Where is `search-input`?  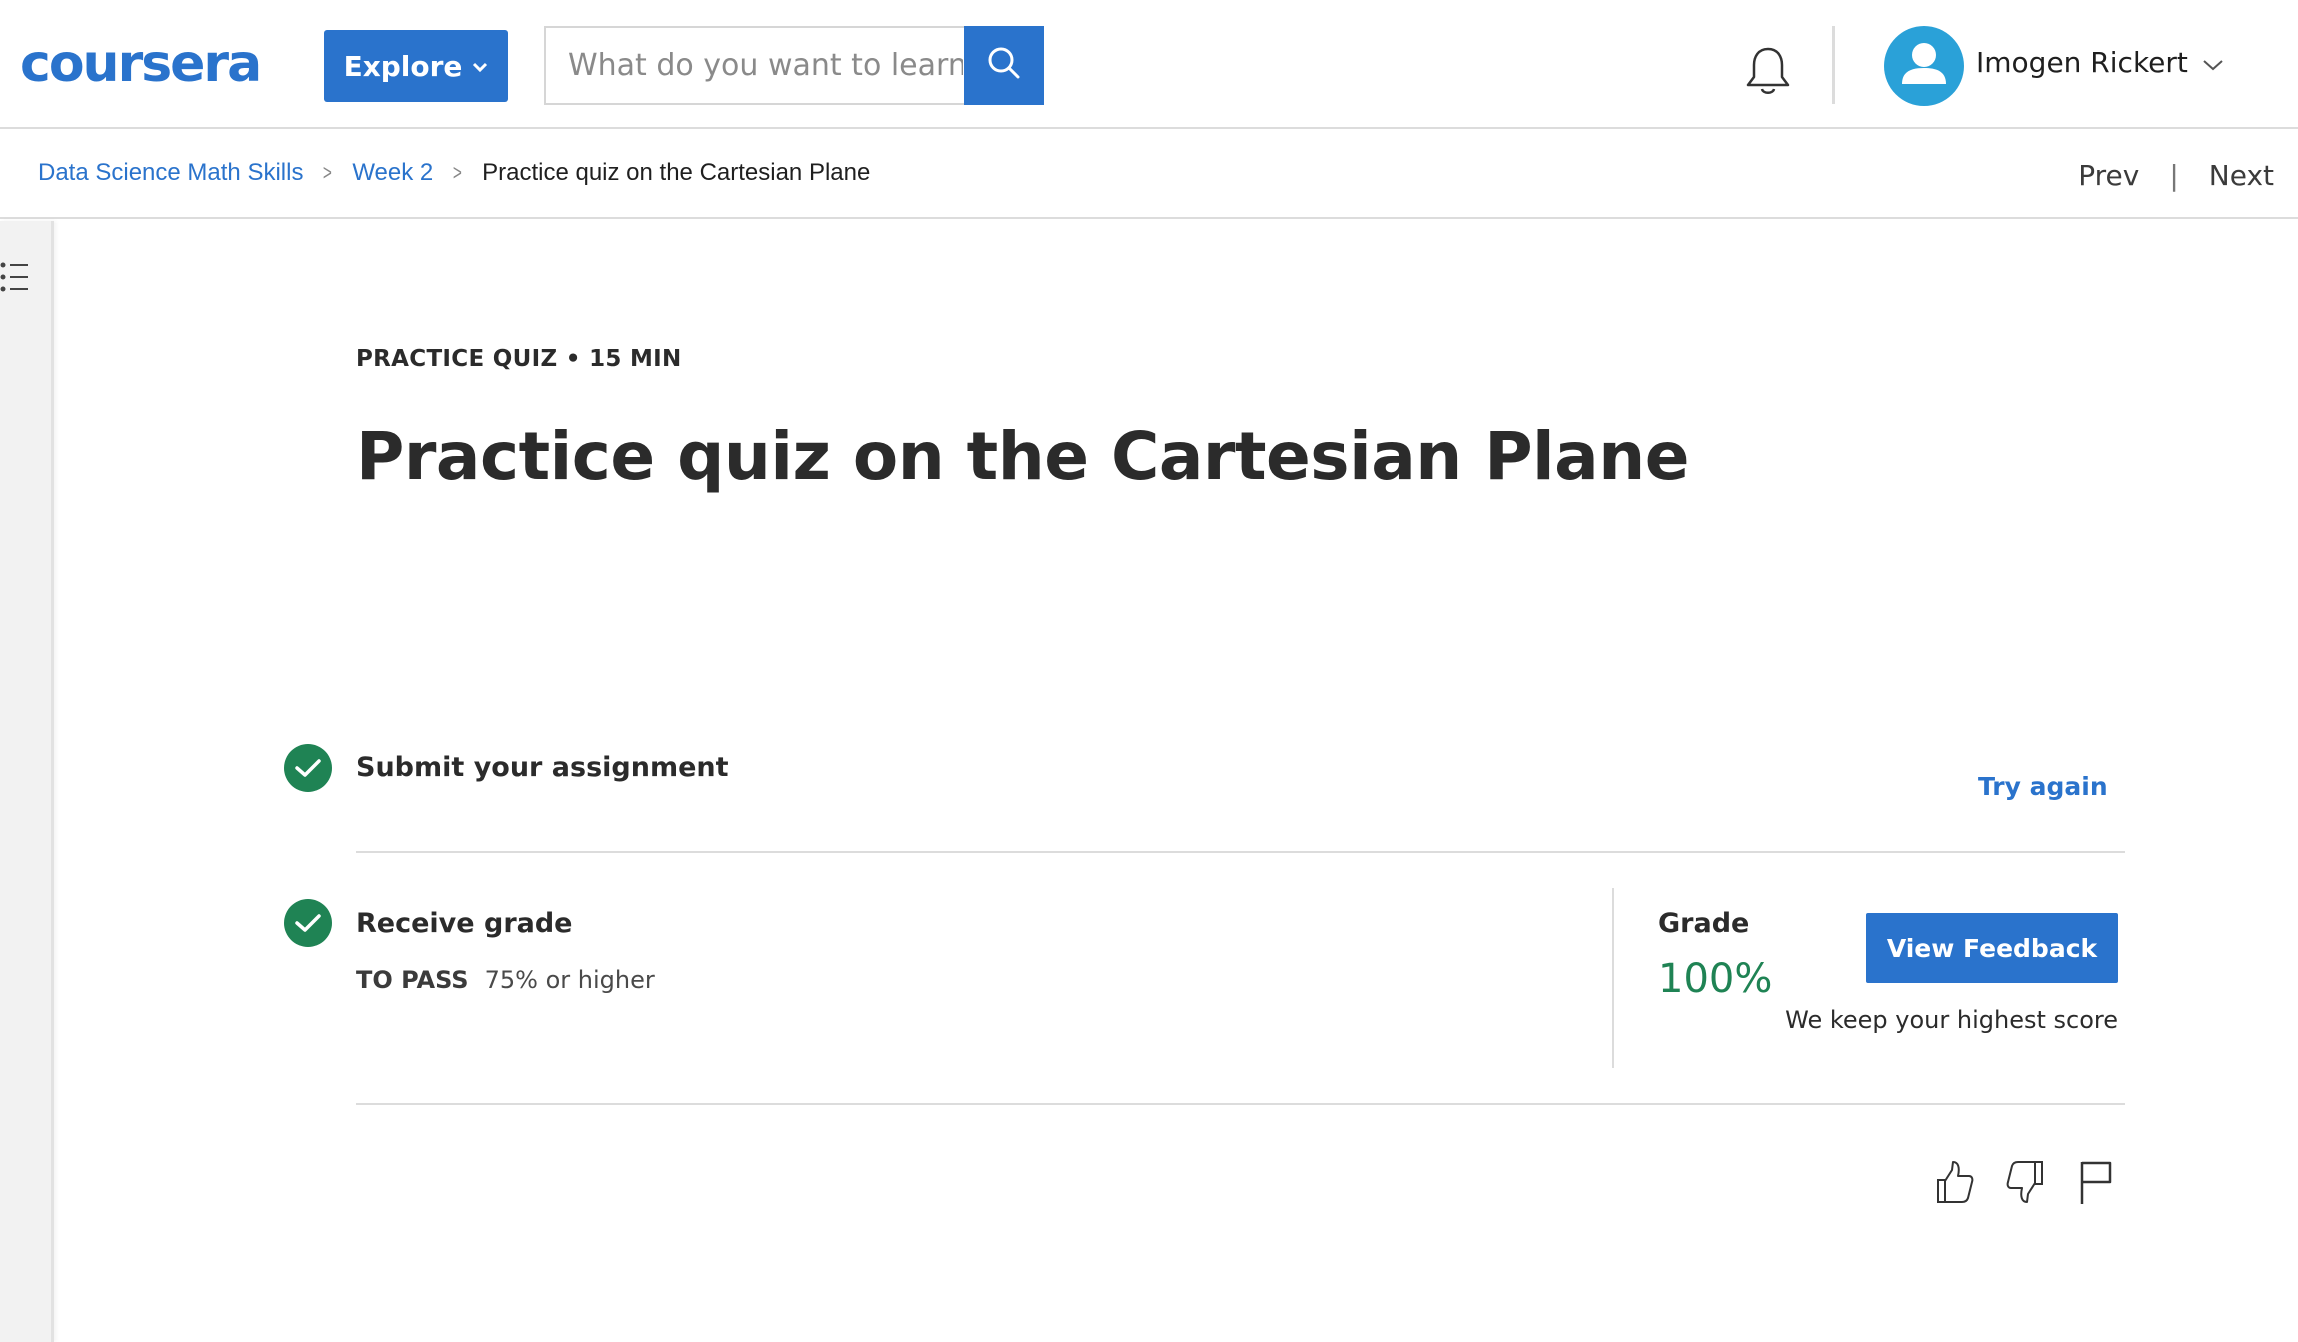 search-input is located at coordinates (765, 65).